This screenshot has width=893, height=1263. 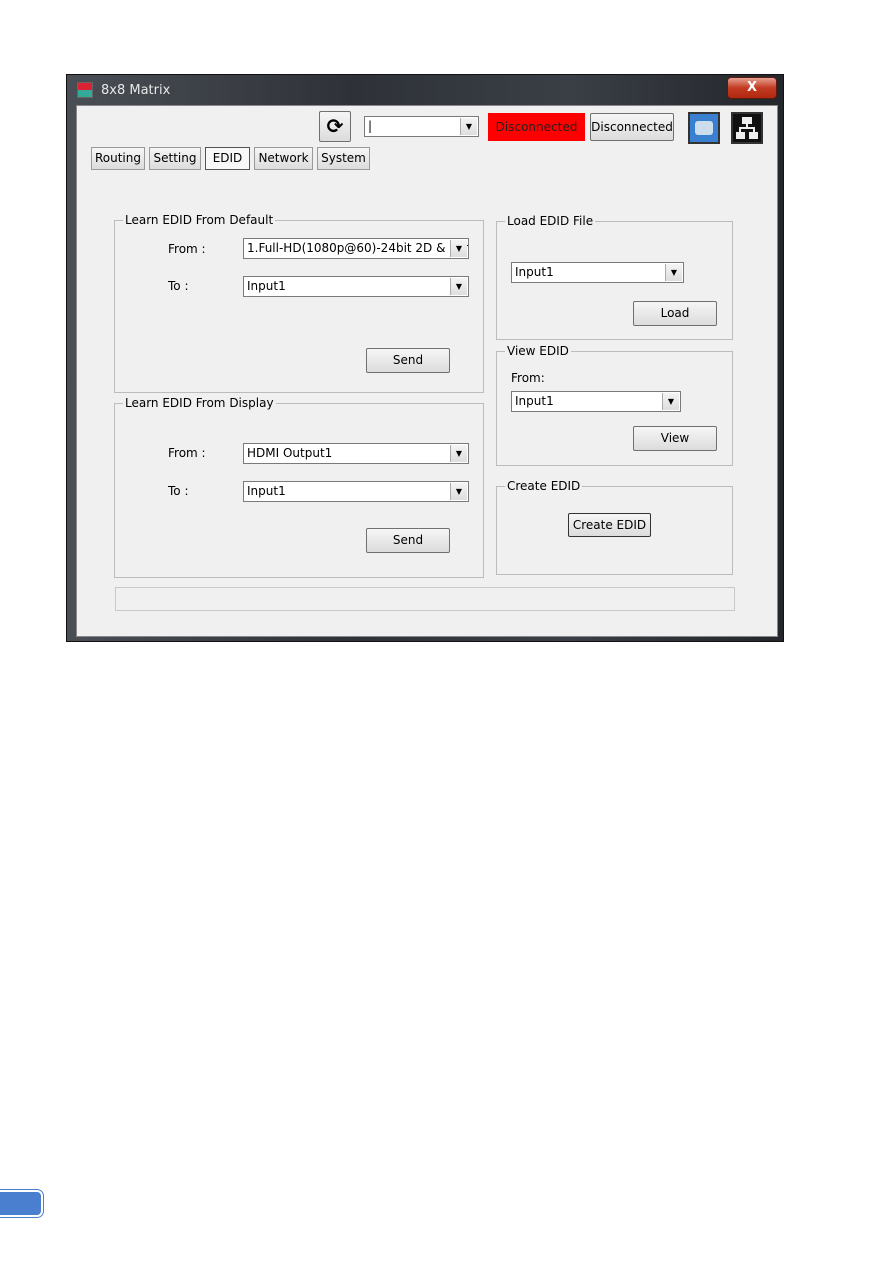 I want to click on window-title: 8x8 Matrix, so click(x=136, y=90).